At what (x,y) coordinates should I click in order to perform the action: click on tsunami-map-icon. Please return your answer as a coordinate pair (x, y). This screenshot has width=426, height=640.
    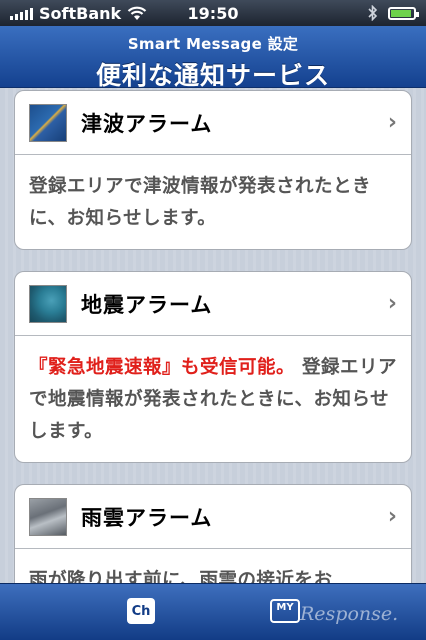
    Looking at the image, I should click on (48, 122).